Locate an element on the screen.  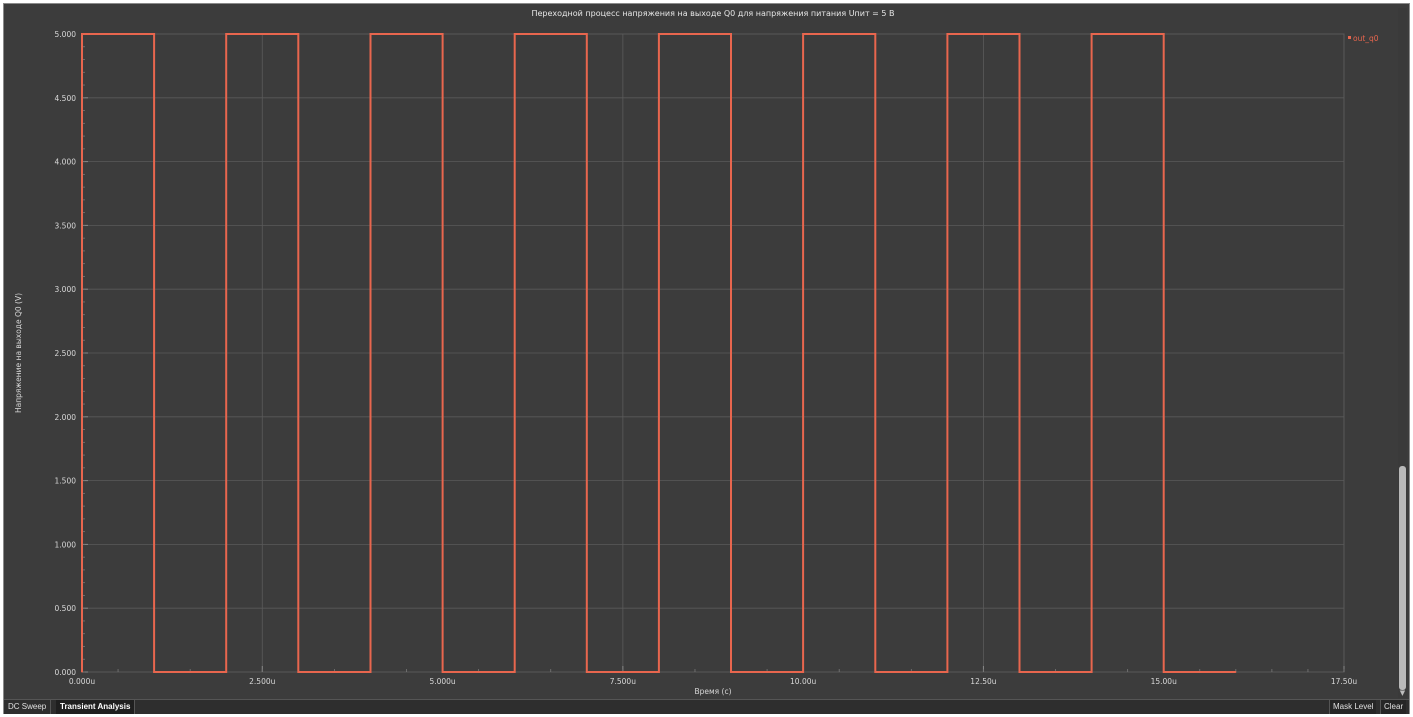
y-tick-label: 1.000 is located at coordinates (66, 544).